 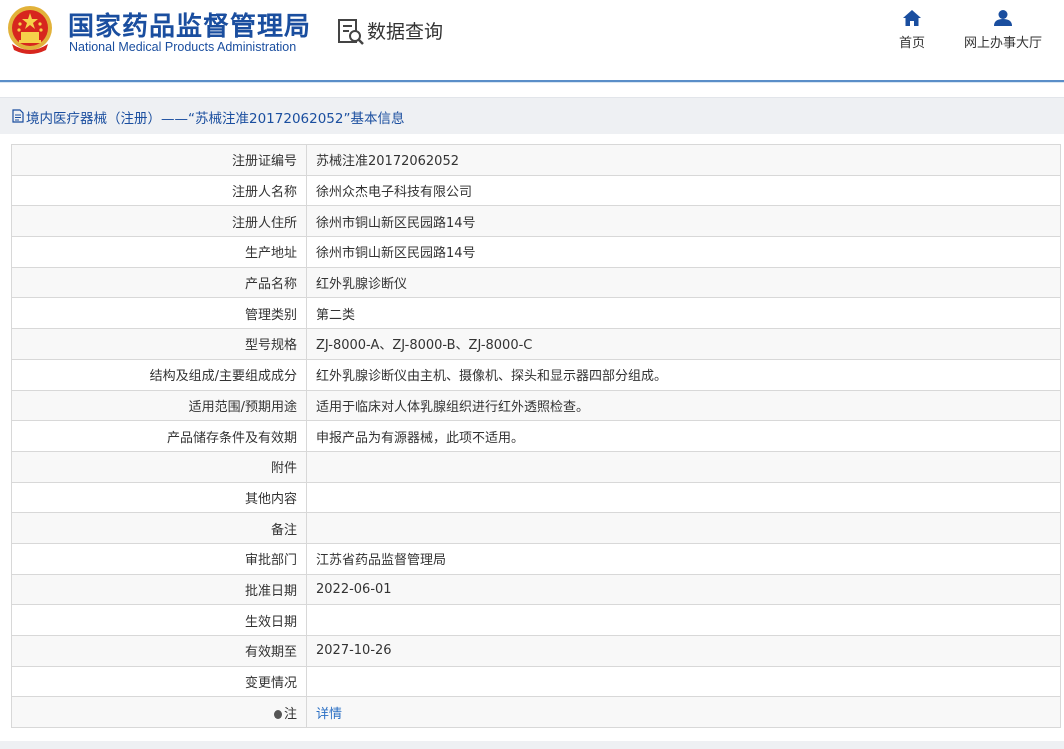 What do you see at coordinates (1002, 43) in the screenshot?
I see `nav-online-hall-label: 网上办事大厅` at bounding box center [1002, 43].